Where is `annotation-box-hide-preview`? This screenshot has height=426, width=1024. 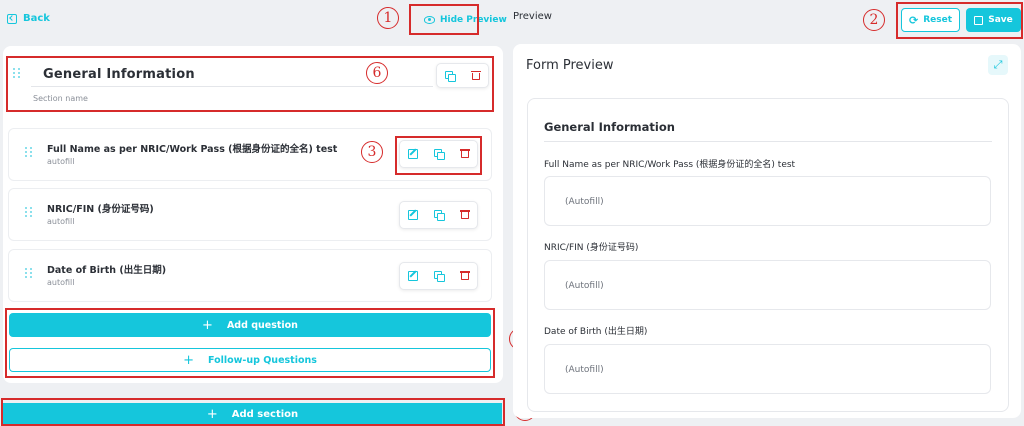 annotation-box-hide-preview is located at coordinates (444, 19).